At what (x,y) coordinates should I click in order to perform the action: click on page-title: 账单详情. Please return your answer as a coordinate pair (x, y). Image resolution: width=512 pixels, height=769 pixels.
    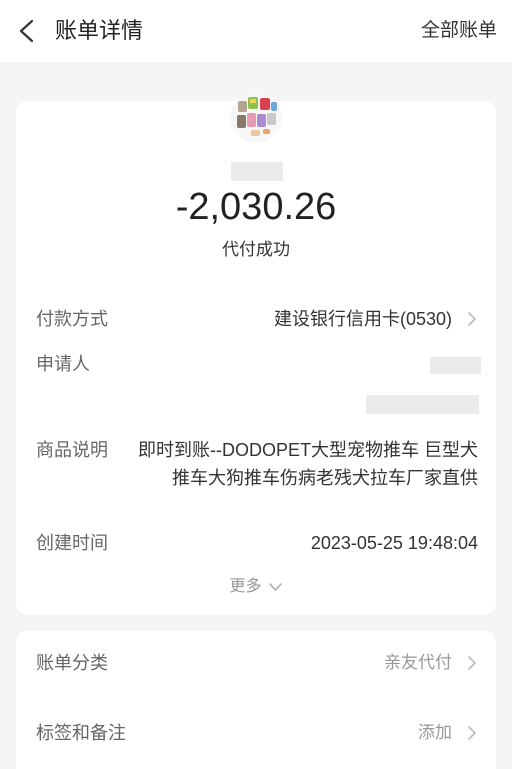
    Looking at the image, I should click on (99, 30).